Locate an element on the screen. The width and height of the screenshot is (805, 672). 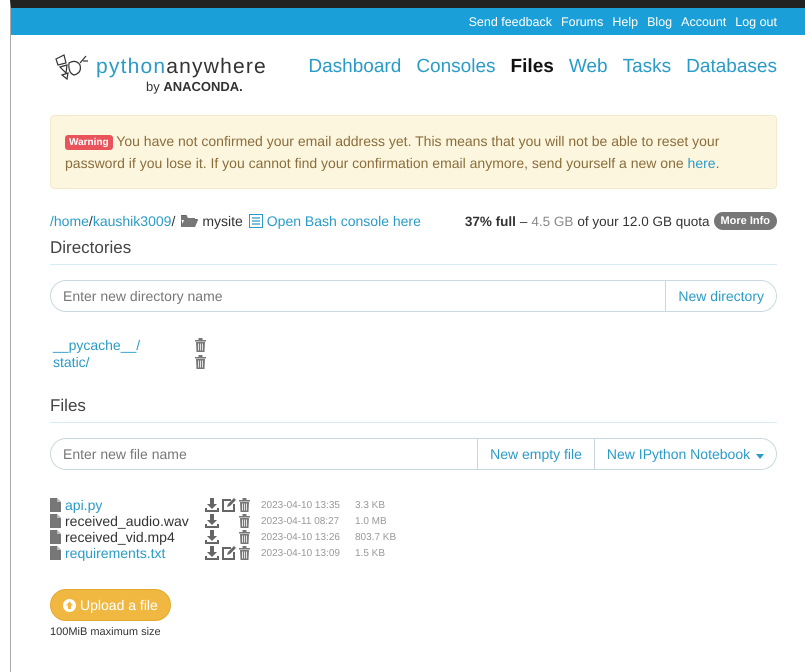
upload-icon is located at coordinates (69, 605).